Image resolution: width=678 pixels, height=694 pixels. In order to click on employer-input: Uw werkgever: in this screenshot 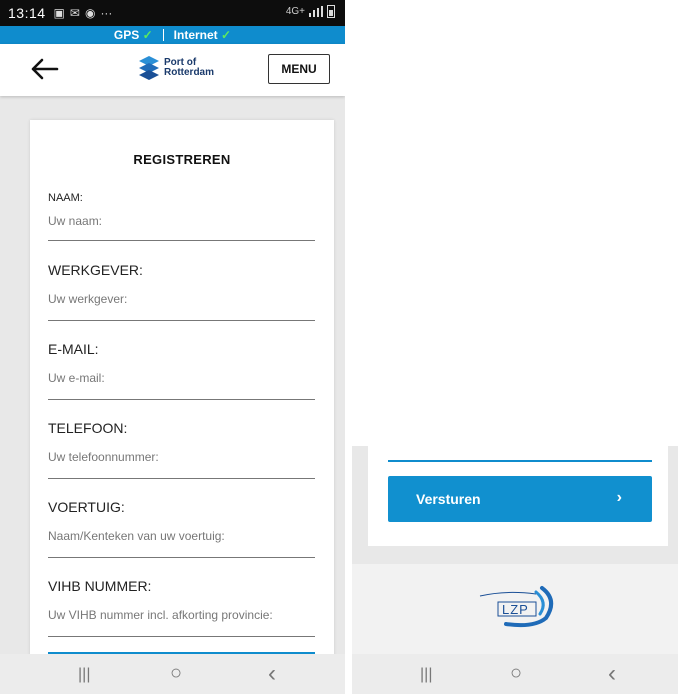, I will do `click(181, 299)`.